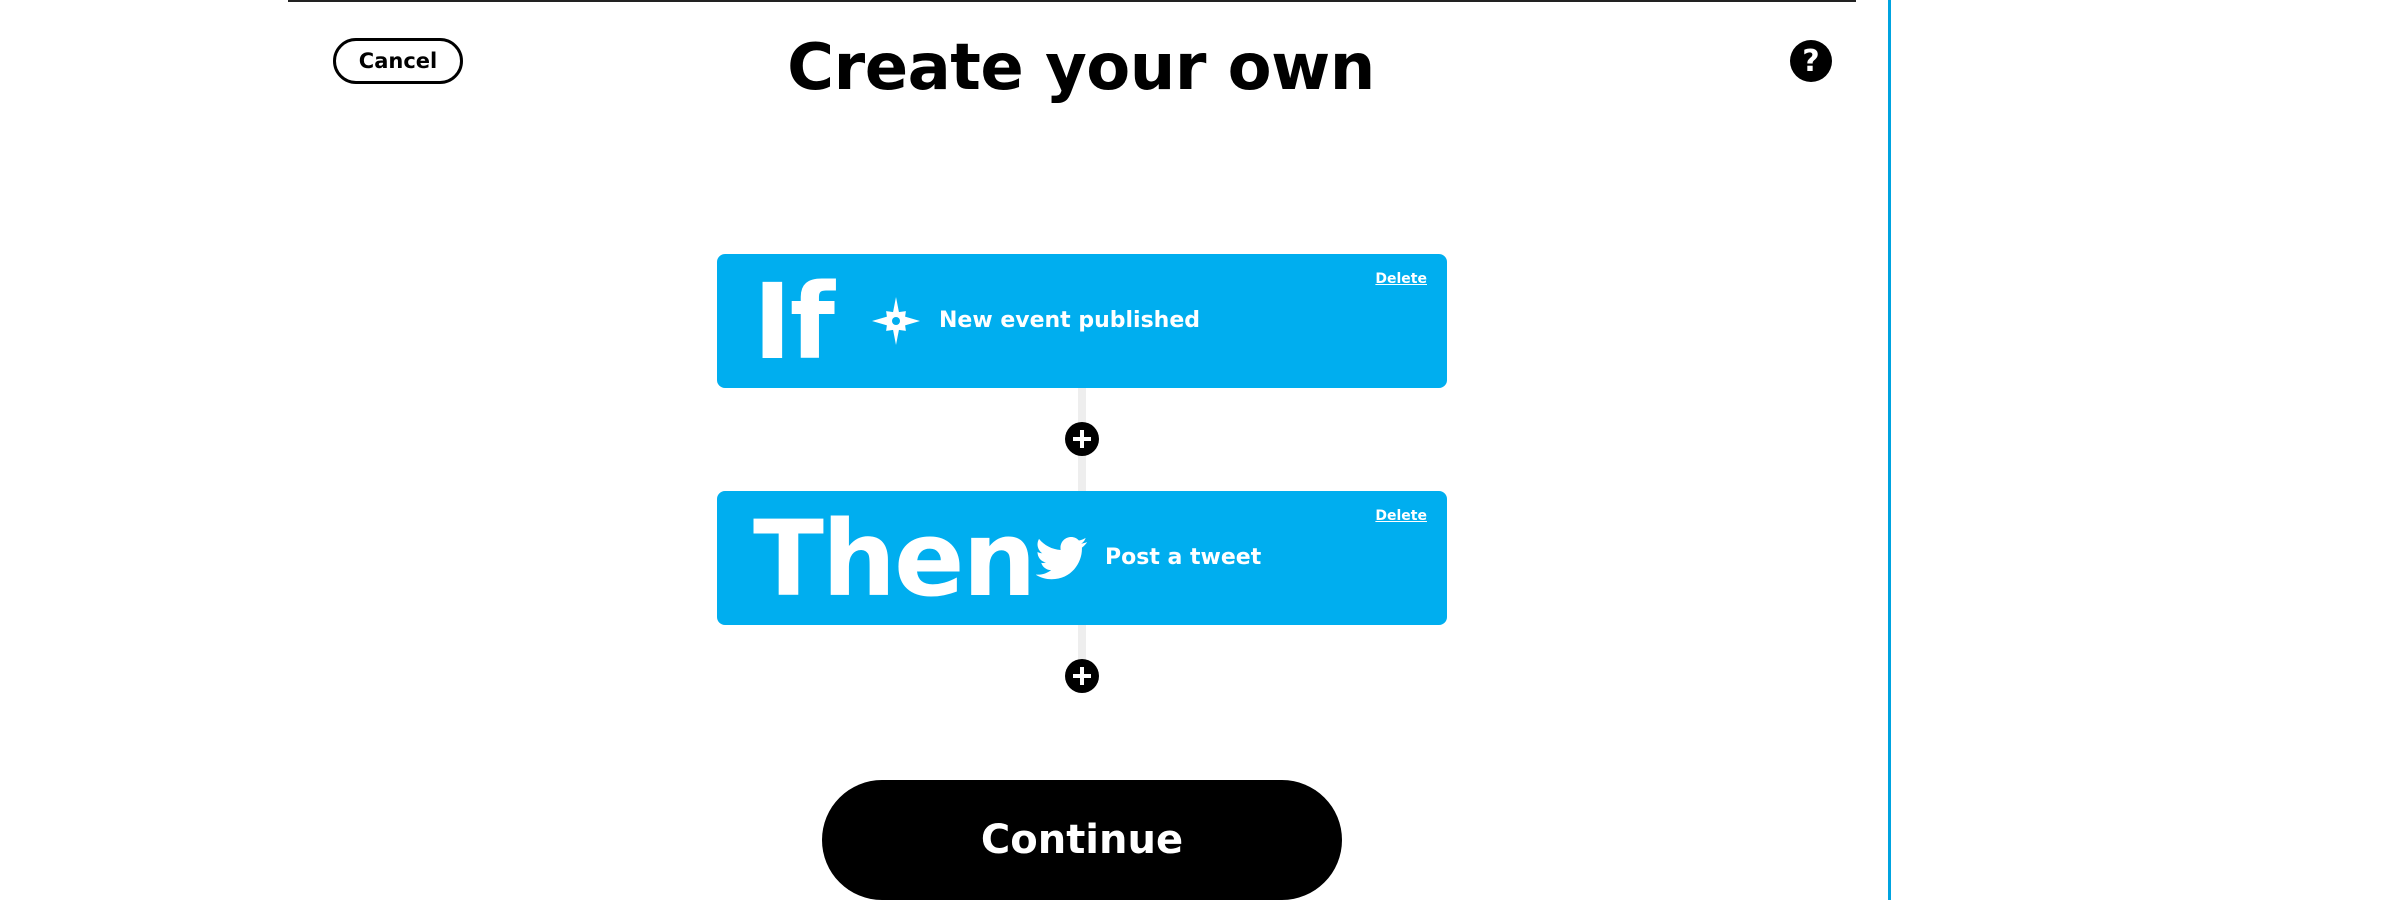  What do you see at coordinates (794, 322) in the screenshot?
I see `if-keyword: If` at bounding box center [794, 322].